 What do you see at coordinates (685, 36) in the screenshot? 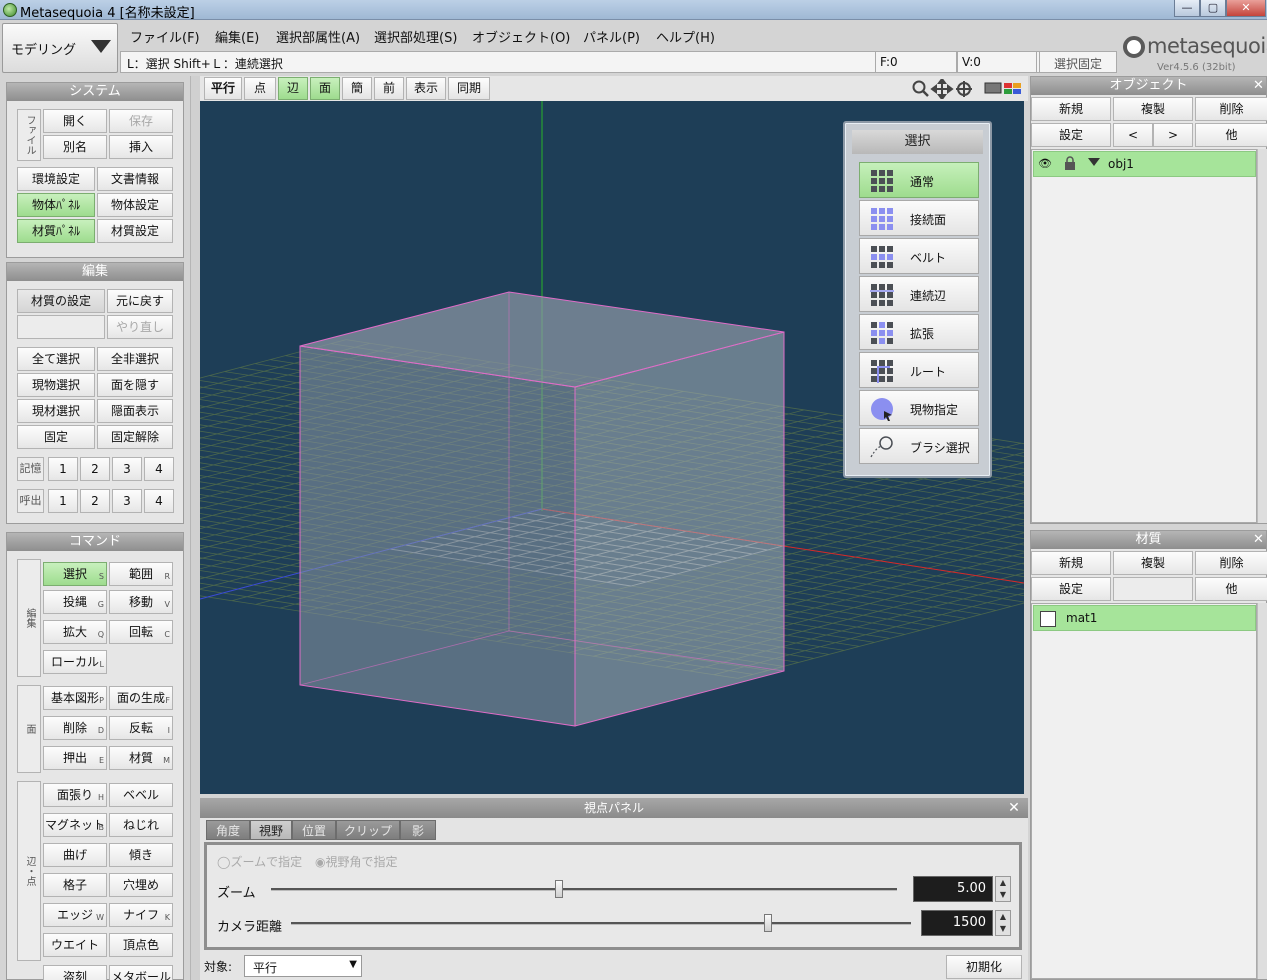
I see `menu-help: ヘルプ(H)` at bounding box center [685, 36].